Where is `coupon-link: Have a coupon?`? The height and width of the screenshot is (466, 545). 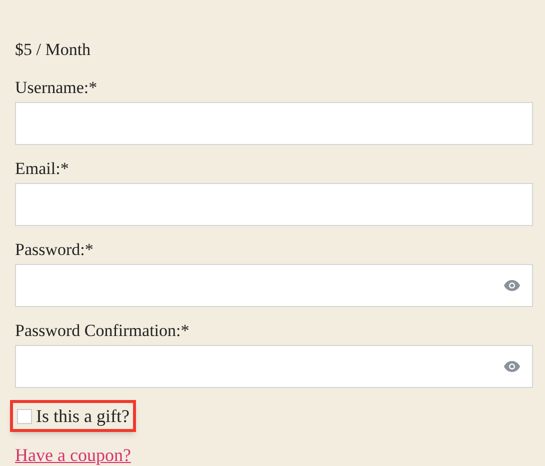 coupon-link: Have a coupon? is located at coordinates (73, 454).